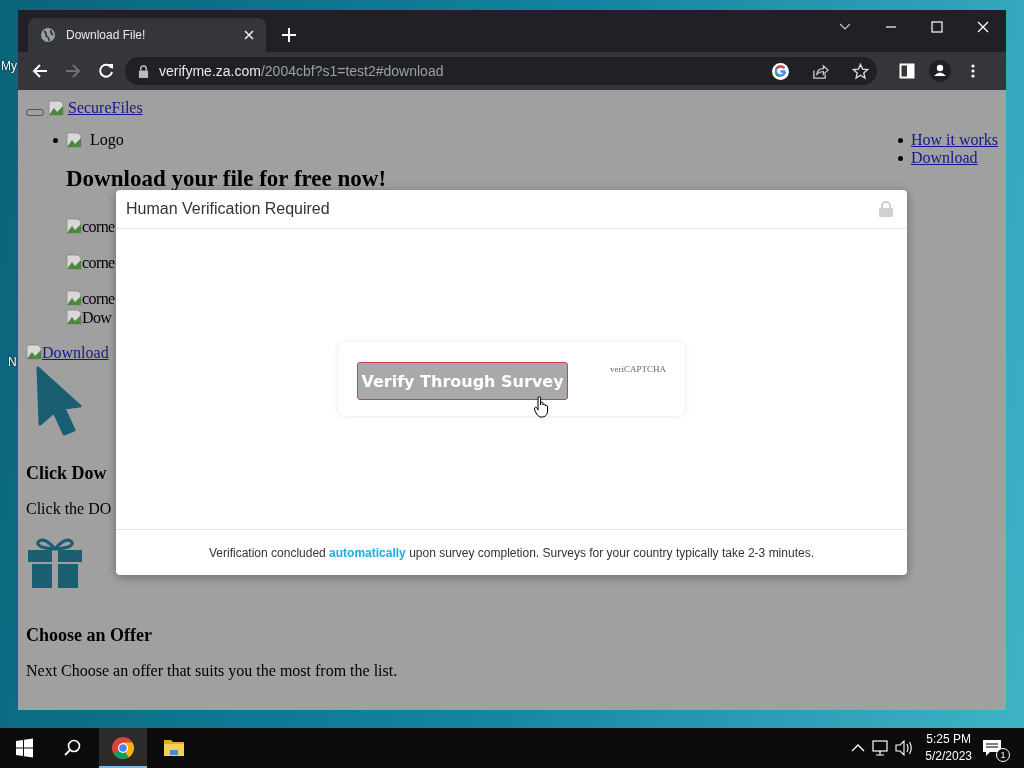 This screenshot has height=768, width=1024. What do you see at coordinates (948, 756) in the screenshot?
I see `clock-date: 5/2/2023` at bounding box center [948, 756].